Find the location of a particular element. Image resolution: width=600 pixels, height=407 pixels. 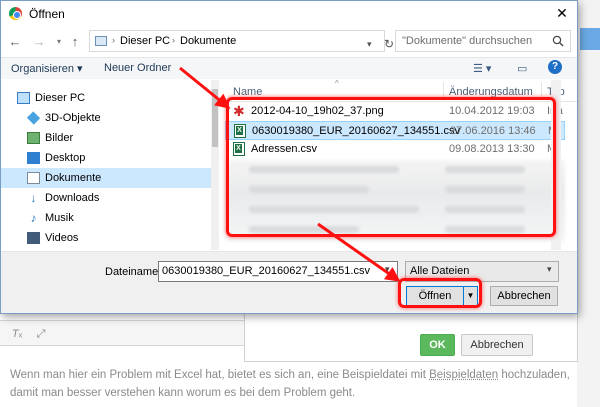

dialog-title: Öffnen is located at coordinates (47, 14).